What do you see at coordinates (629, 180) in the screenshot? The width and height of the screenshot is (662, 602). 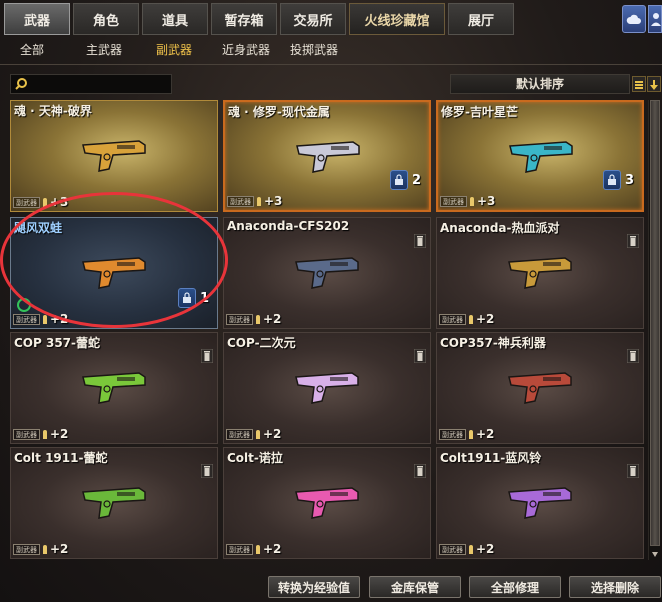 I see `count-number: 3` at bounding box center [629, 180].